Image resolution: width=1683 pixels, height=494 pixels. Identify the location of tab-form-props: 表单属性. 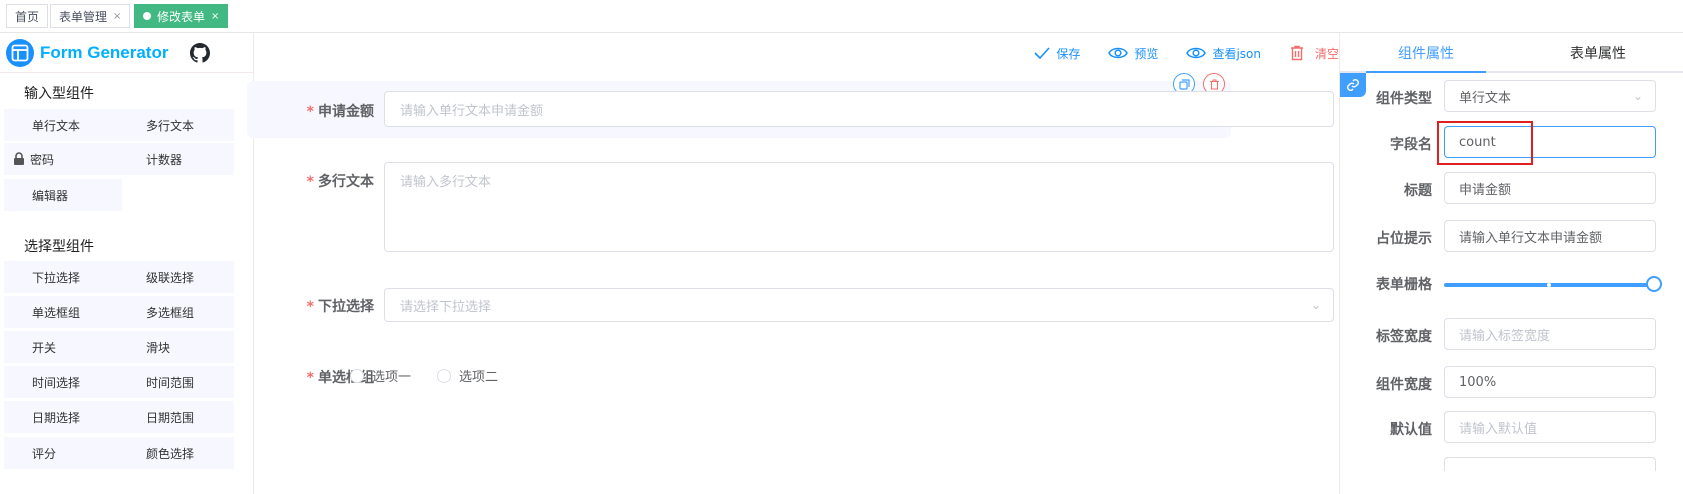
(1597, 53).